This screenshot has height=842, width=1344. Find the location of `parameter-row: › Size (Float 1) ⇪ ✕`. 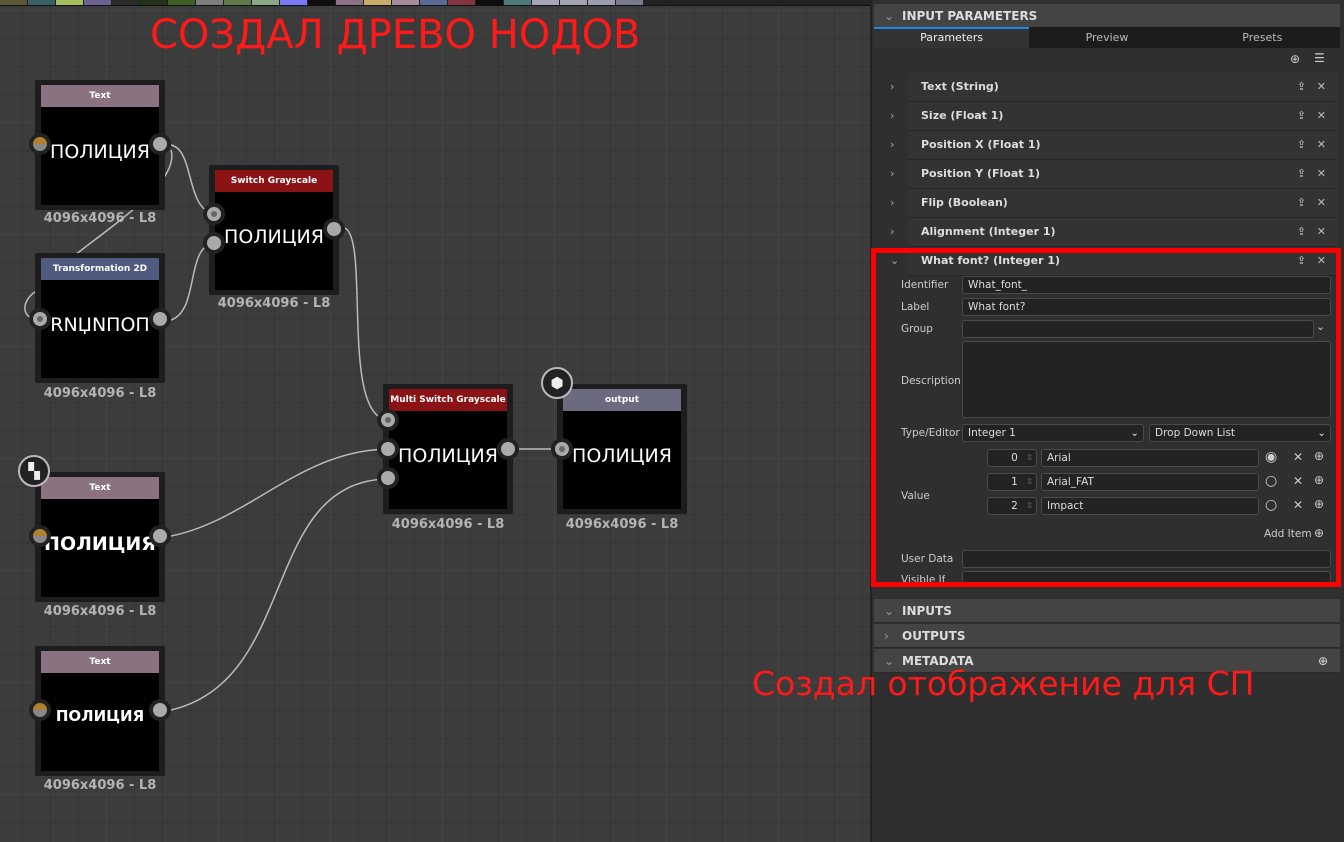

parameter-row: › Size (Float 1) ⇪ ✕ is located at coordinates (1114, 116).